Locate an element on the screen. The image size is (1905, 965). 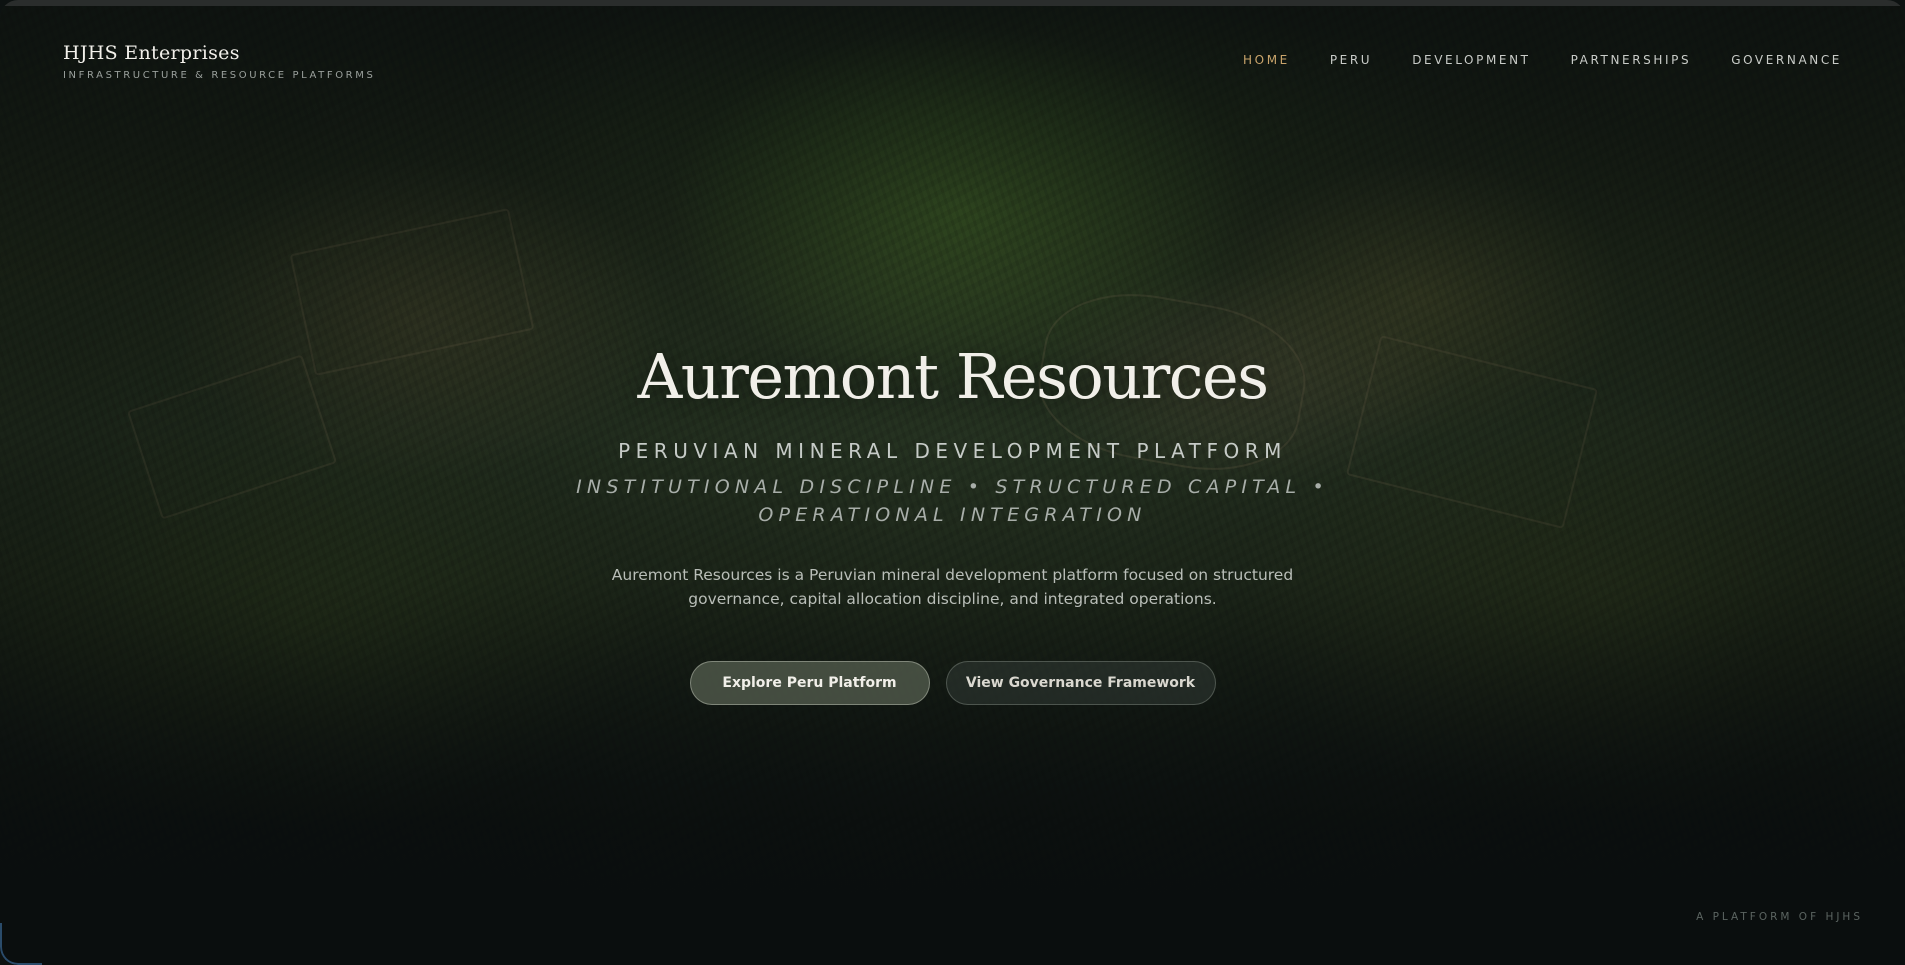
brand-name: HJHS Enterprises is located at coordinates (219, 53).